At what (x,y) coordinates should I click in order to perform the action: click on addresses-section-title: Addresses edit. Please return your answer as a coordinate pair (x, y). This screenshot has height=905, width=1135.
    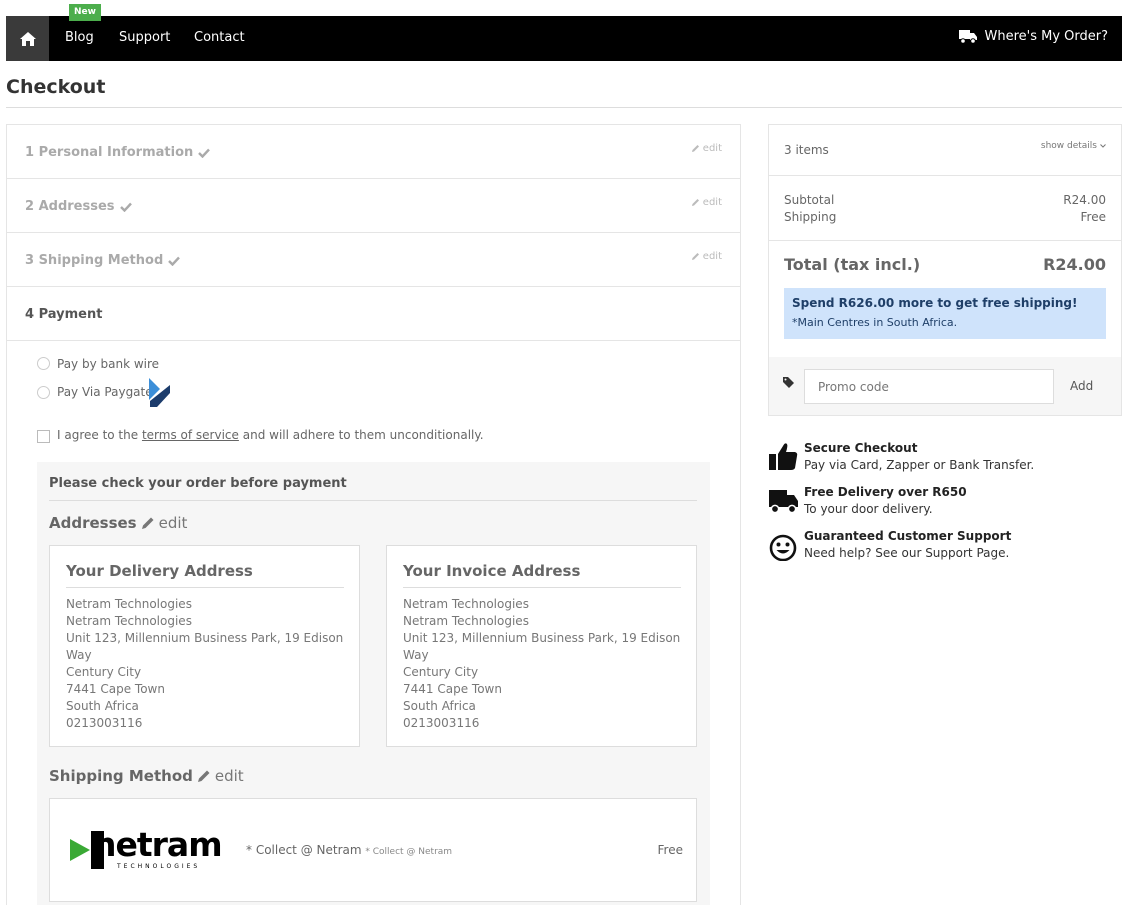
    Looking at the image, I should click on (118, 523).